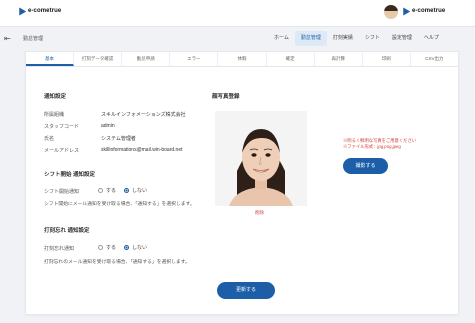 The width and height of the screenshot is (475, 323). What do you see at coordinates (391, 12) in the screenshot?
I see `user-avatar` at bounding box center [391, 12].